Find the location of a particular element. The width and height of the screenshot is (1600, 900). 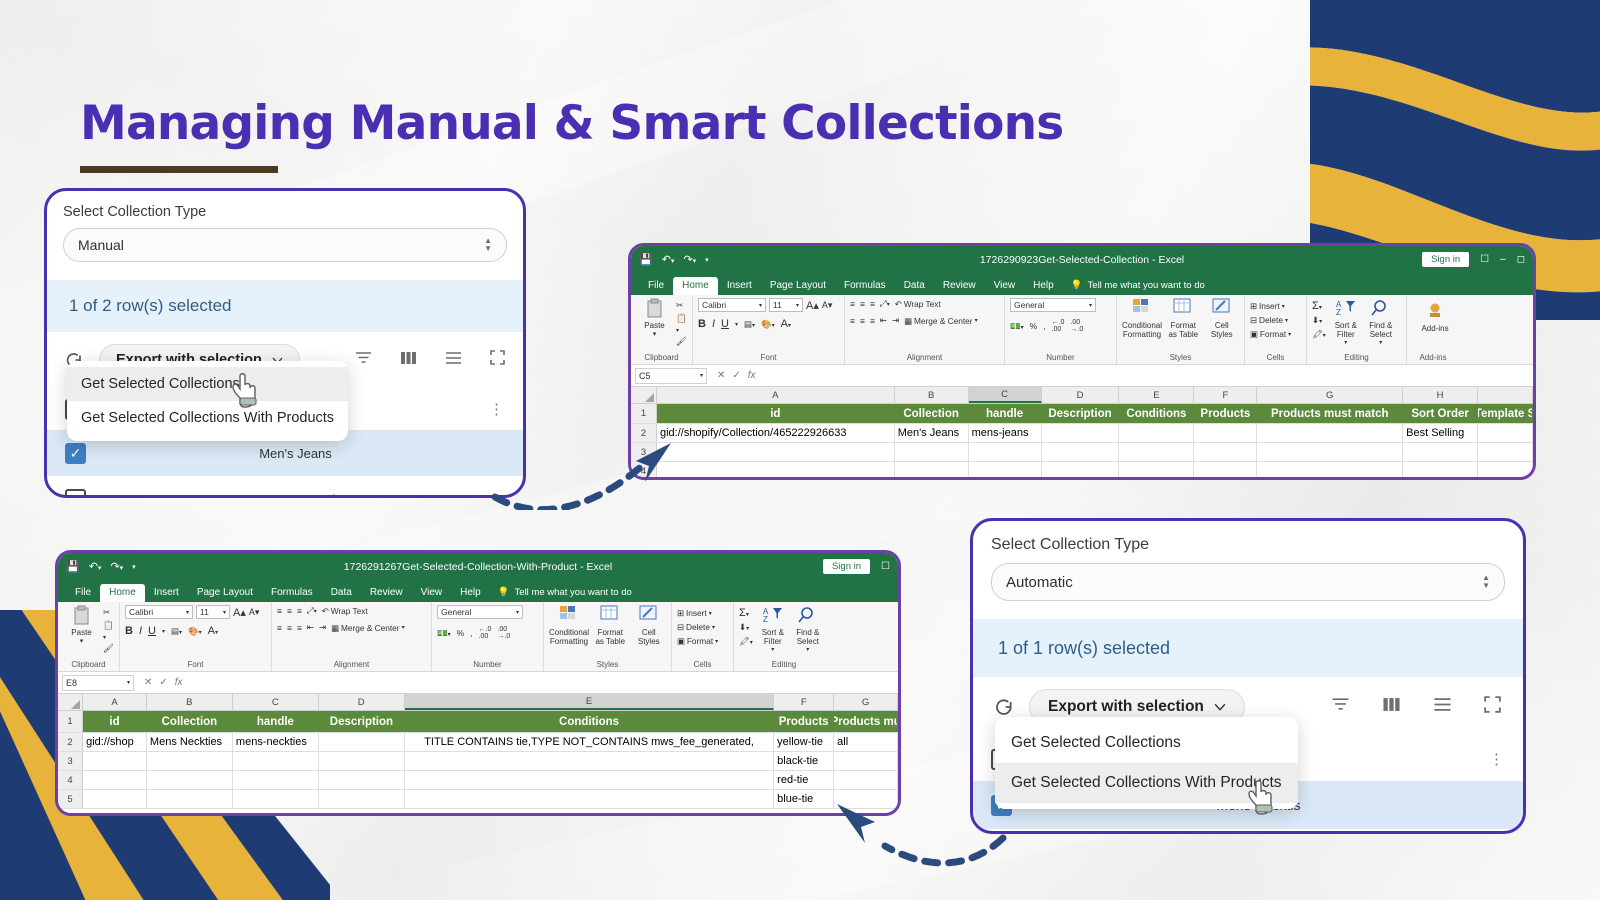

cell-g3 is located at coordinates (1330, 452).